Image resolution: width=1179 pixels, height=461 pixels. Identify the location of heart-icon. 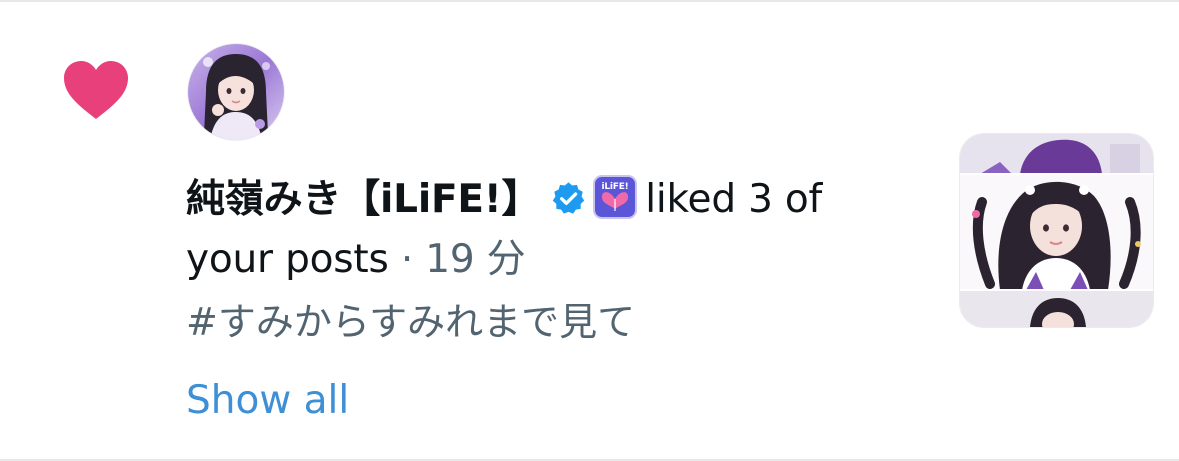
(96, 90).